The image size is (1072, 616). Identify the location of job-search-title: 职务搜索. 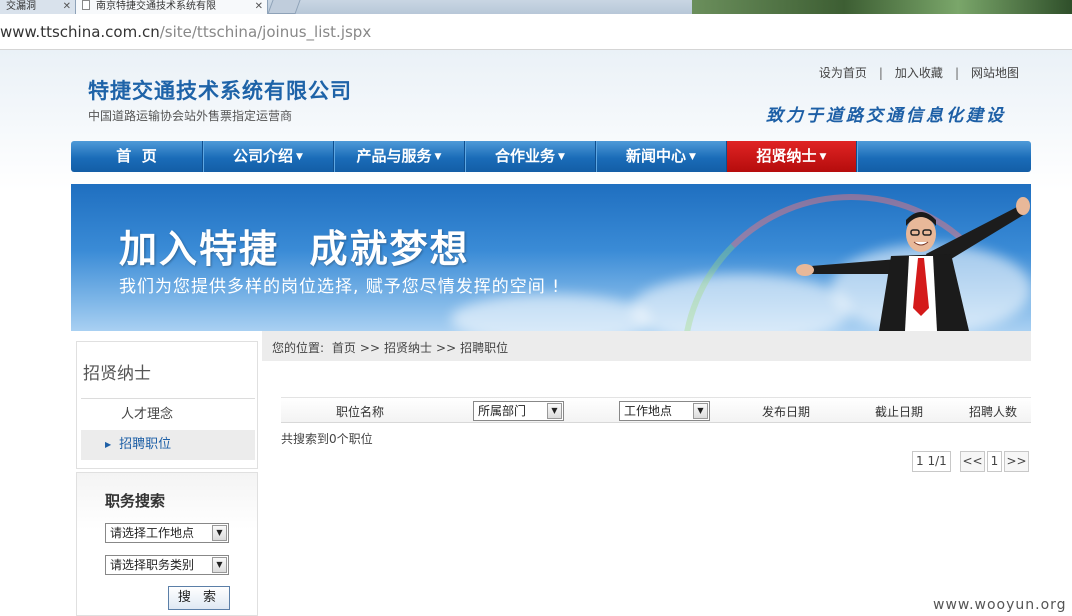
(135, 501).